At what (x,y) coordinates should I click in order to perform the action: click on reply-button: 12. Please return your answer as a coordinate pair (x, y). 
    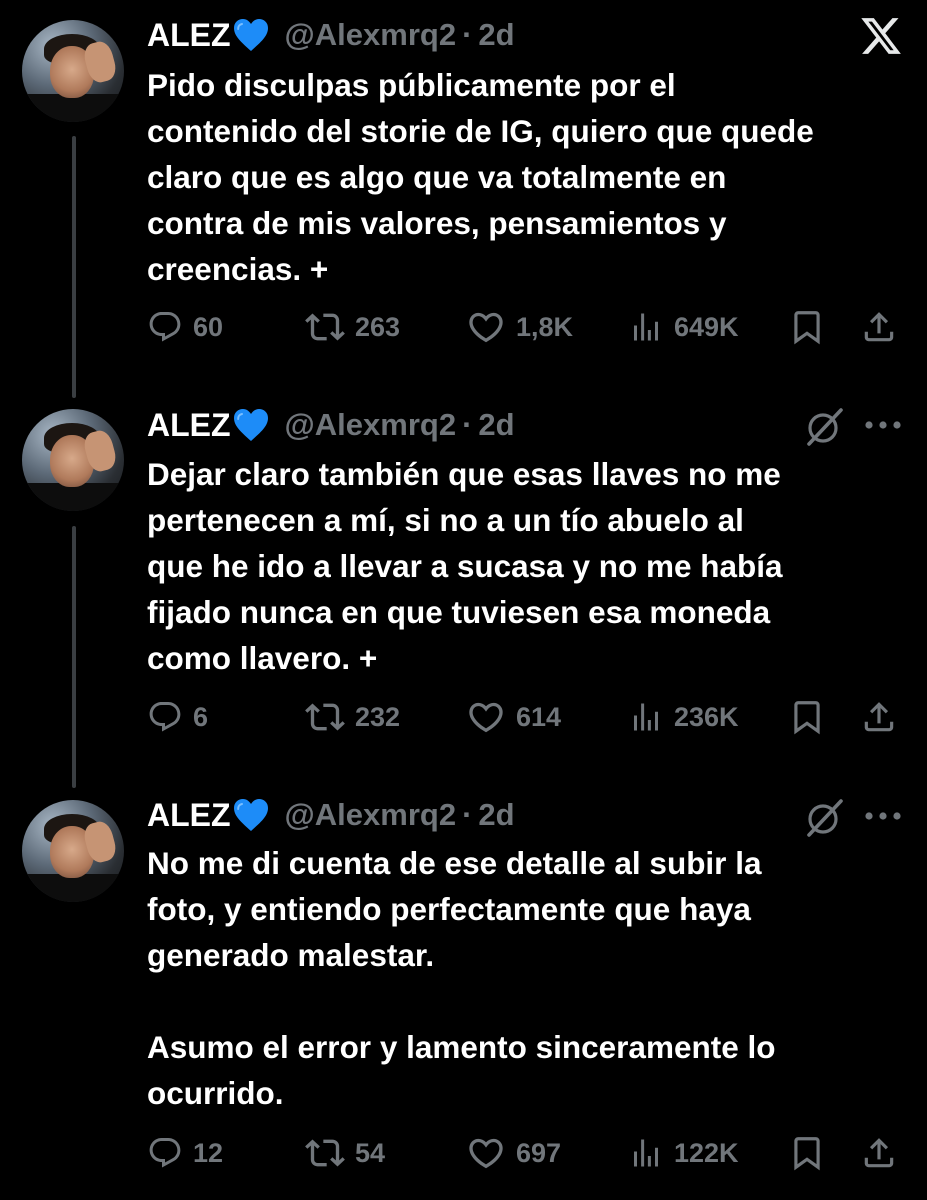
    Looking at the image, I should click on (185, 1153).